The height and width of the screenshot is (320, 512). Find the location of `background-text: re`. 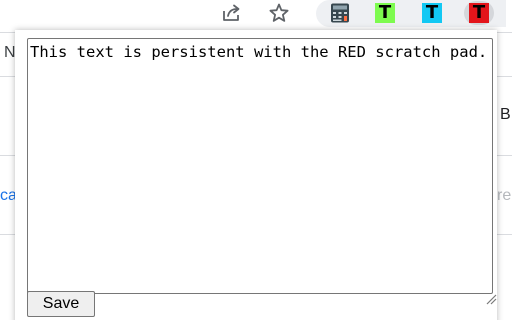

background-text: re is located at coordinates (504, 195).